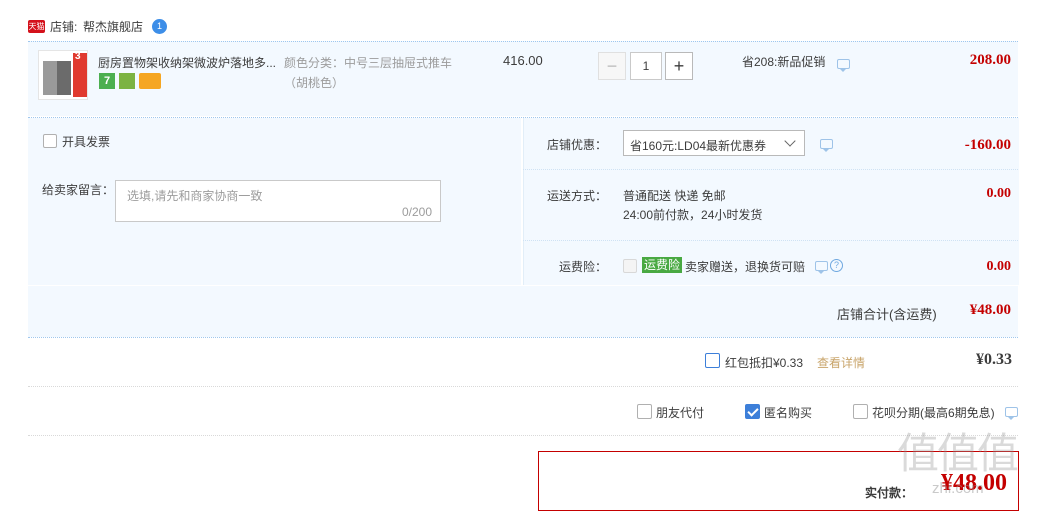 Image resolution: width=1044 pixels, height=511 pixels. I want to click on item-subtotal: 208.00, so click(990, 60).